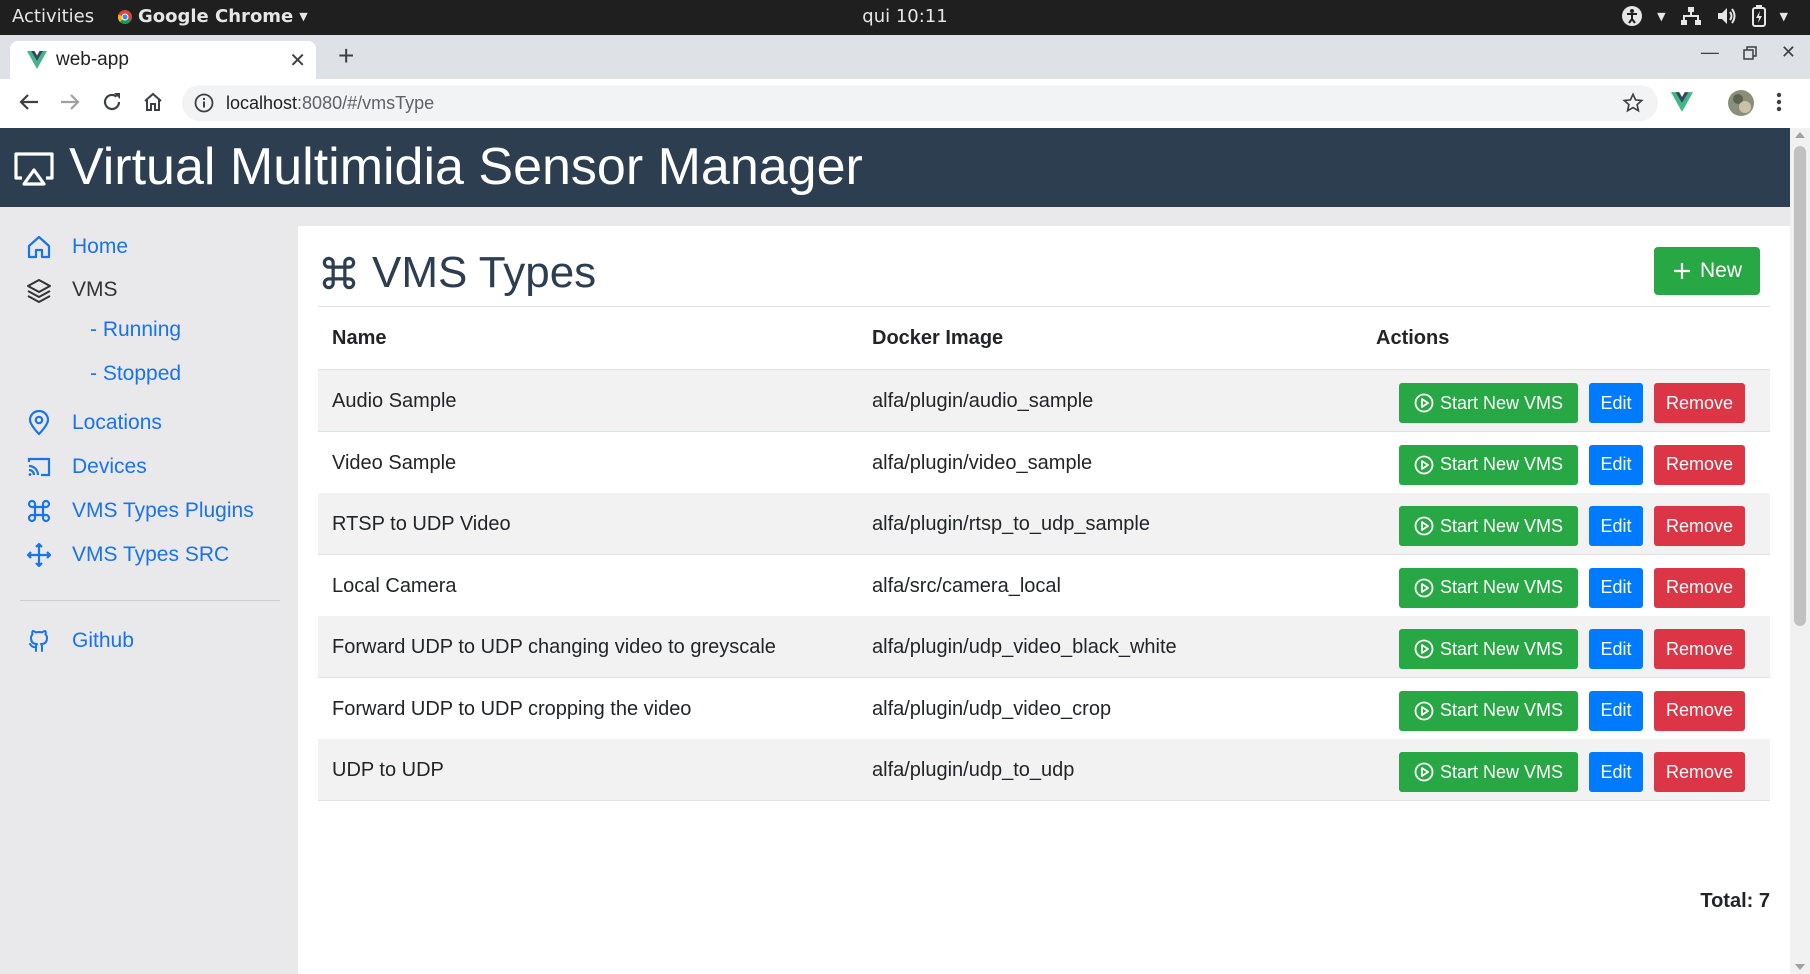 This screenshot has height=974, width=1810. Describe the element at coordinates (1758, 16) in the screenshot. I see `battery-icon` at that location.